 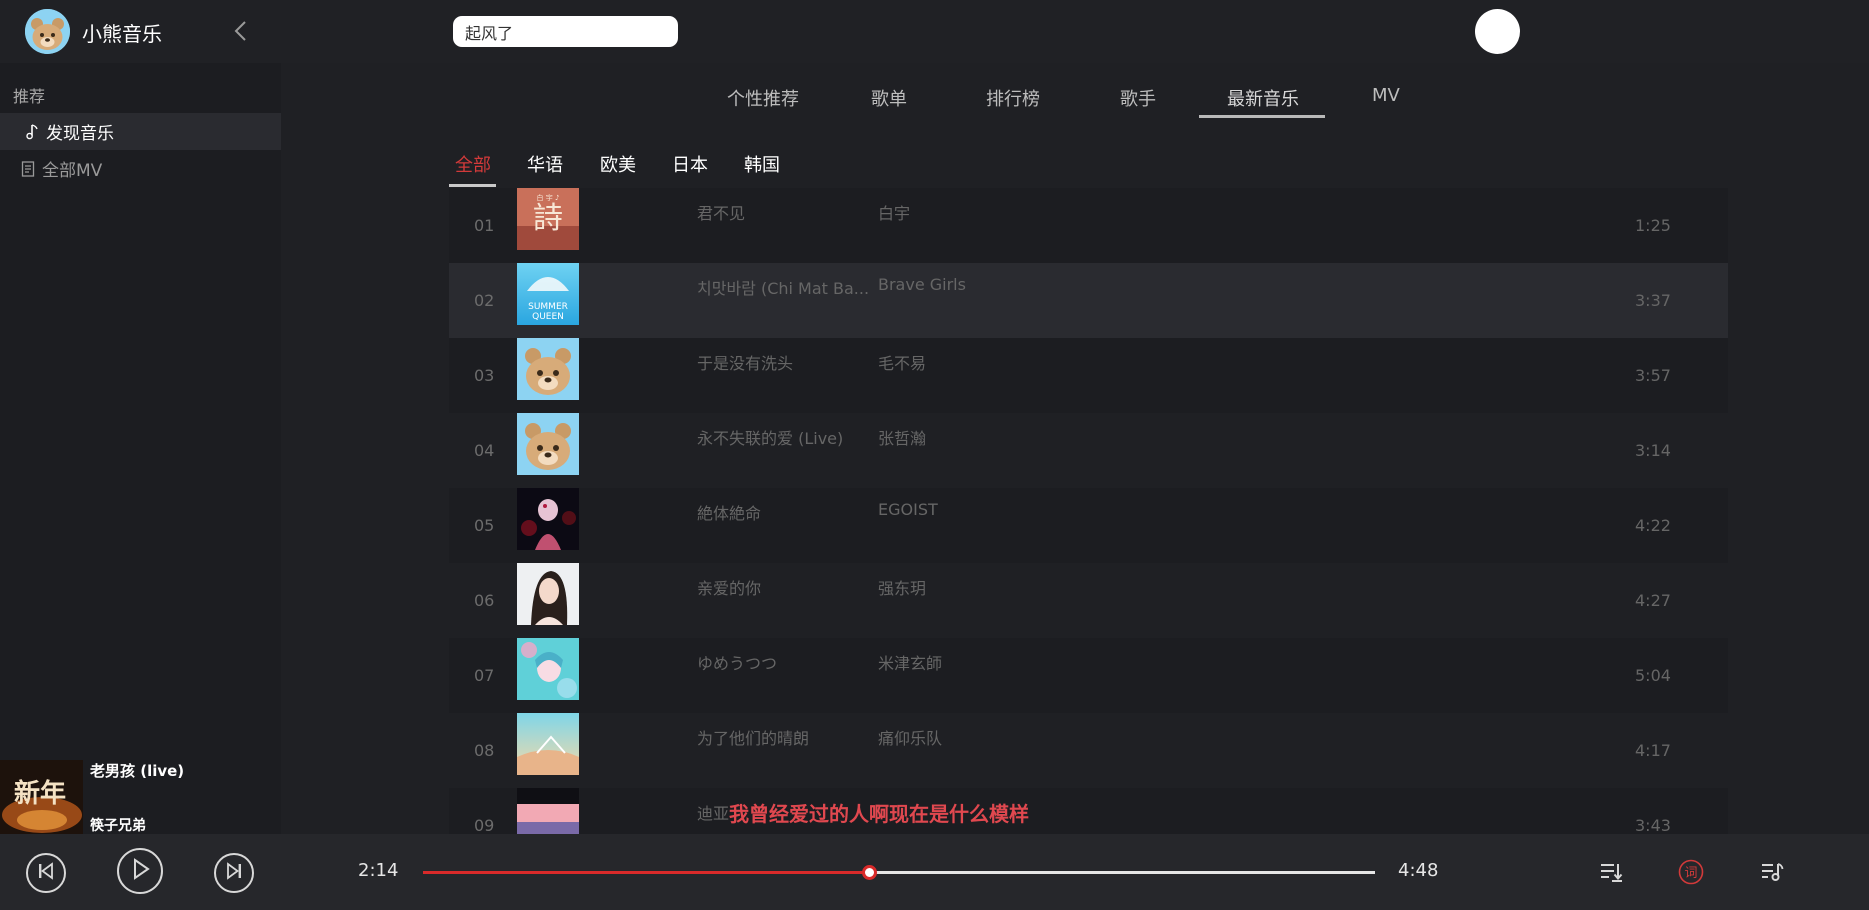 What do you see at coordinates (32, 131) in the screenshot?
I see `music-note-icon` at bounding box center [32, 131].